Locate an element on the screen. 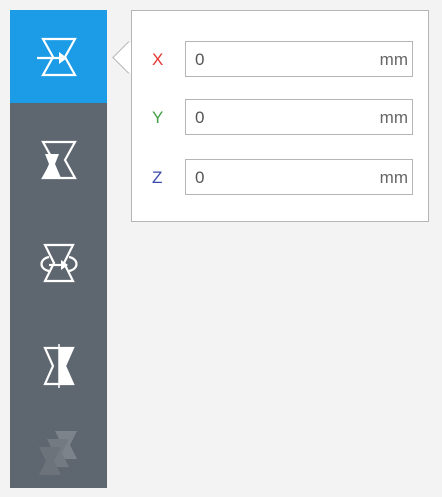 The height and width of the screenshot is (497, 442). scale-icon is located at coordinates (58, 159).